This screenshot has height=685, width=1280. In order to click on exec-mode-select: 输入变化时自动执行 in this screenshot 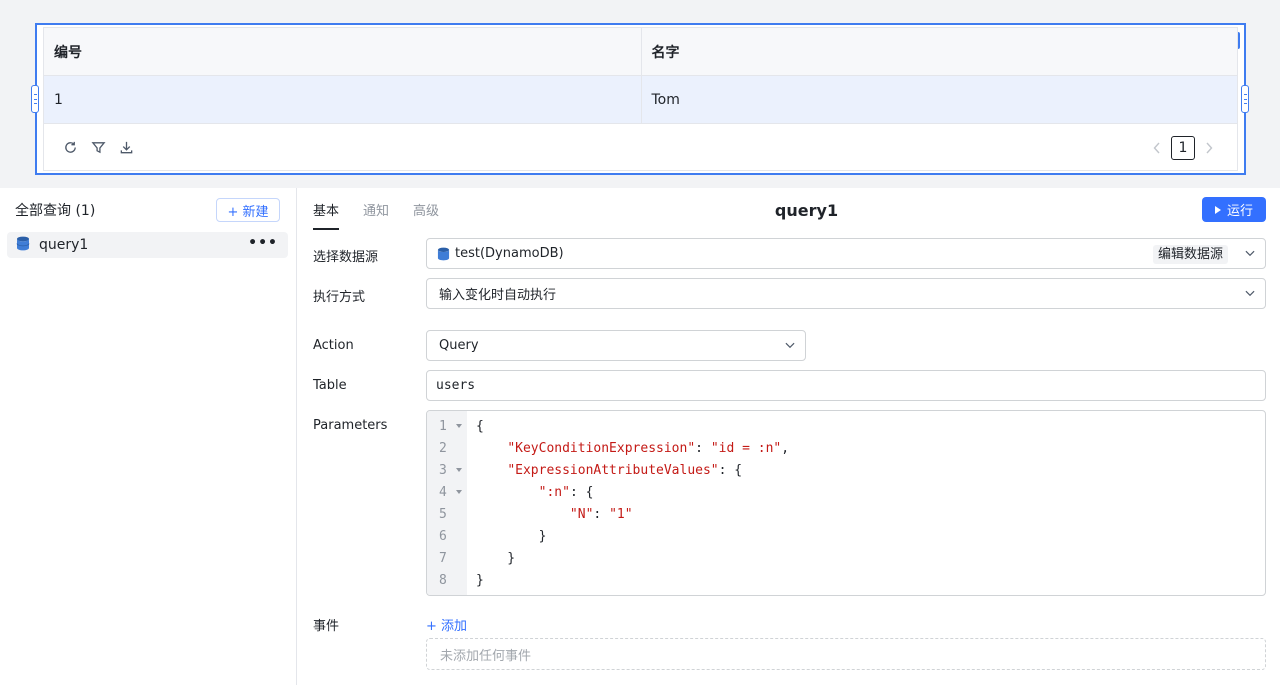, I will do `click(846, 293)`.